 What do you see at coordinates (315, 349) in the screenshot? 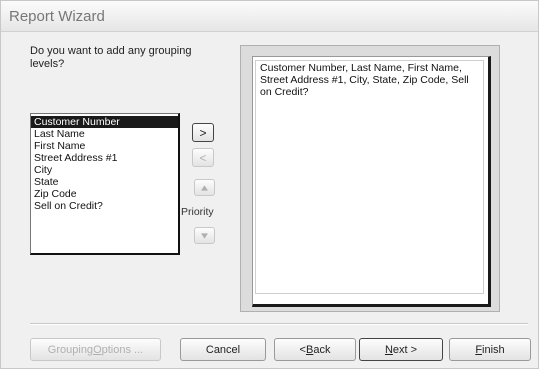
I see `back-button: < Back` at bounding box center [315, 349].